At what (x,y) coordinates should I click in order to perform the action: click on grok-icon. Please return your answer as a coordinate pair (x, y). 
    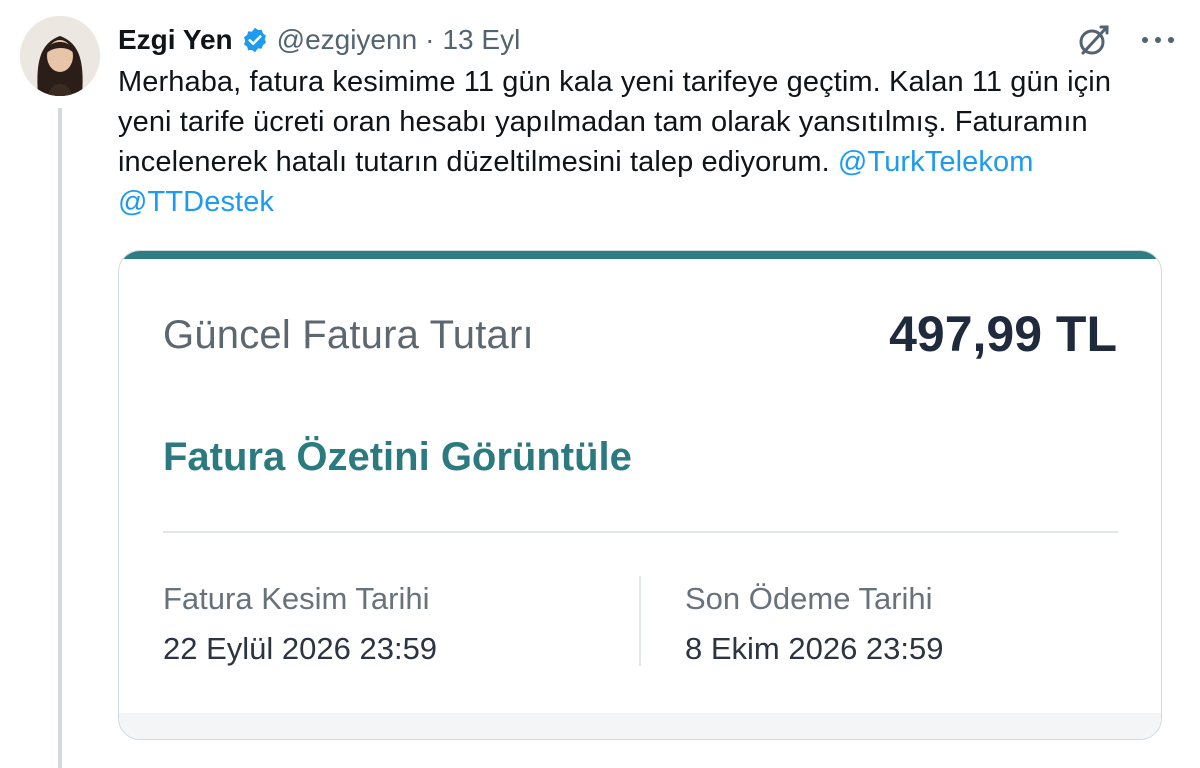
    Looking at the image, I should click on (1094, 40).